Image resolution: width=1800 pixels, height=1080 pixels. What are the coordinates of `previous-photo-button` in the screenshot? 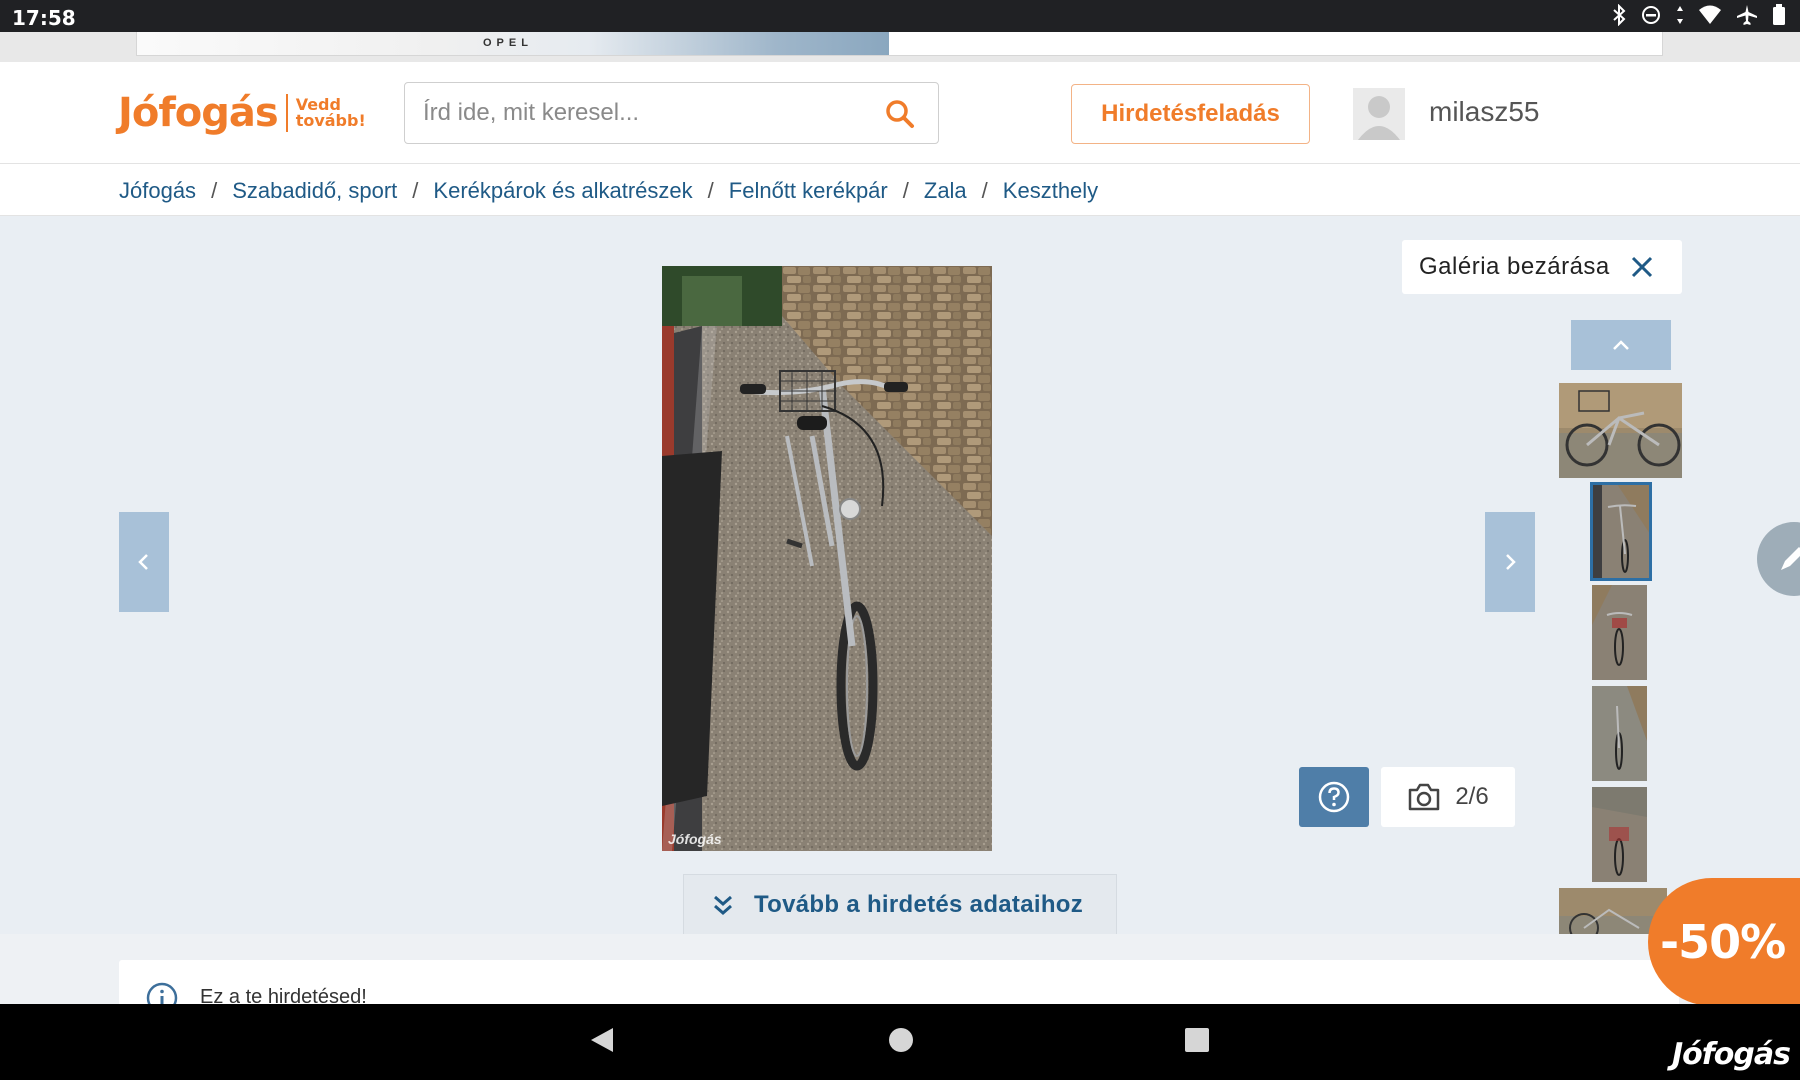 It's located at (144, 562).